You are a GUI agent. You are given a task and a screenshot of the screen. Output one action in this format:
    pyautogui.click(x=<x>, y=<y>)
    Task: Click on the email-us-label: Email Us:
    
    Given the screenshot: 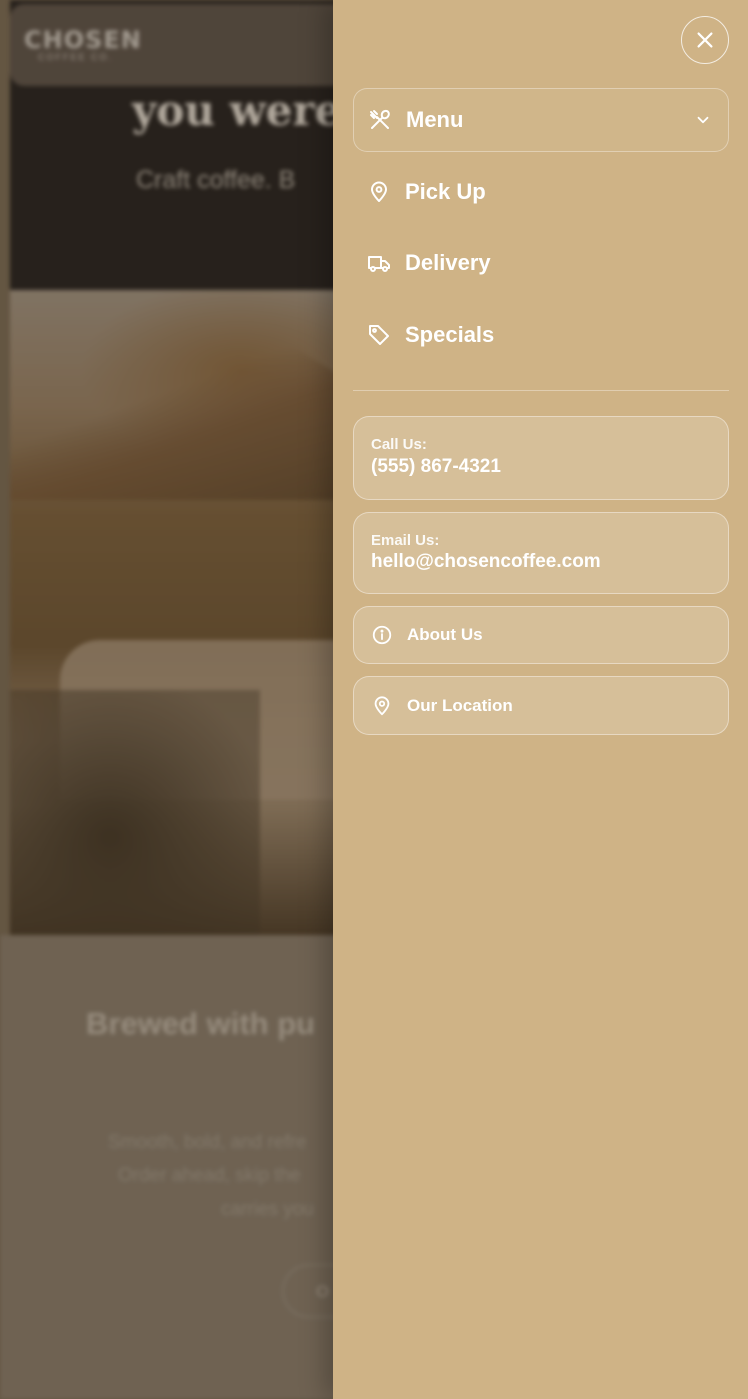 What is the action you would take?
    pyautogui.click(x=405, y=540)
    